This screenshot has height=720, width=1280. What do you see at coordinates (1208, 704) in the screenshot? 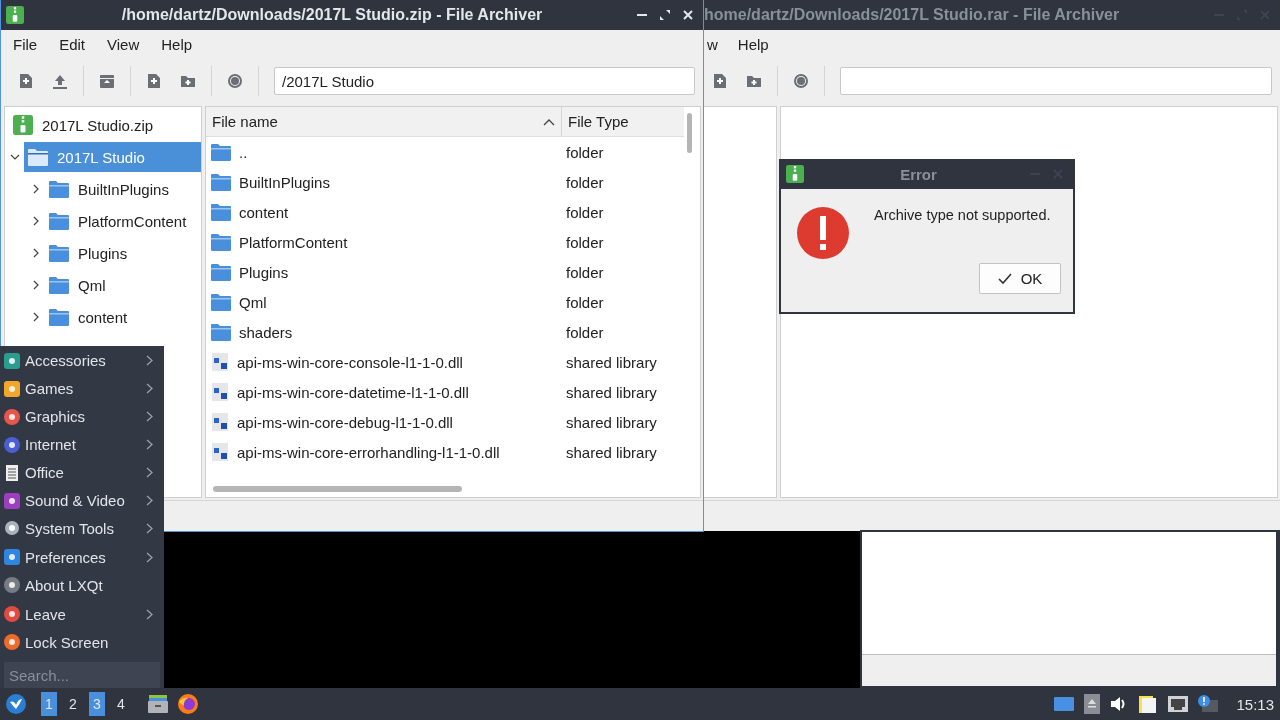
I see `notification-icon` at bounding box center [1208, 704].